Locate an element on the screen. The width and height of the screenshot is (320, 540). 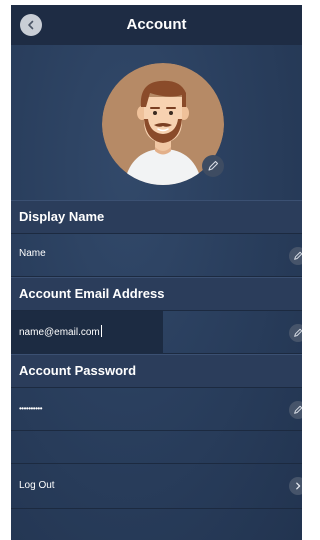
logout-chevron is located at coordinates (295, 486).